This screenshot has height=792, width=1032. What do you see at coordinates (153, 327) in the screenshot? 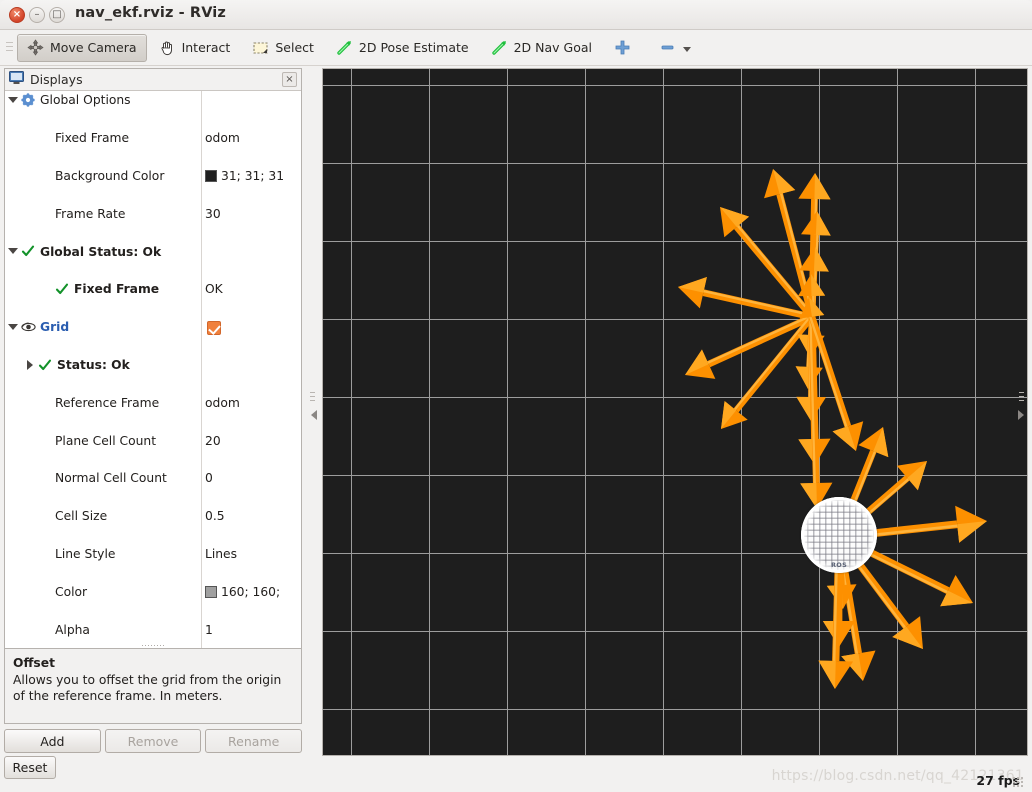
I see `tree-row-grid: Grid` at bounding box center [153, 327].